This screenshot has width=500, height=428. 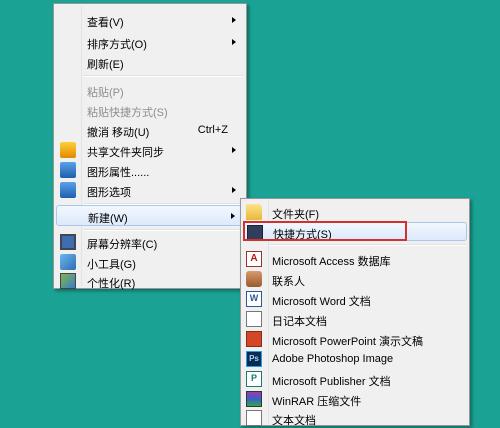 I want to click on sync-folder-icon, so click(x=68, y=150).